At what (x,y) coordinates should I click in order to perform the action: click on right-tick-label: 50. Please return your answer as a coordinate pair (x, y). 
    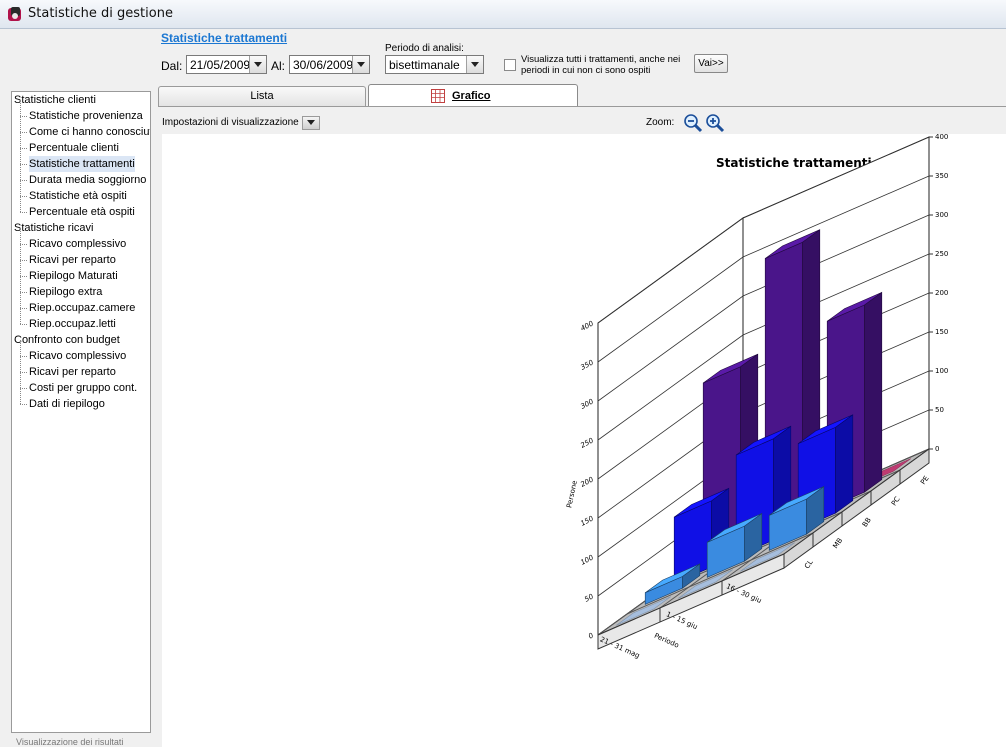
    Looking at the image, I should click on (939, 410).